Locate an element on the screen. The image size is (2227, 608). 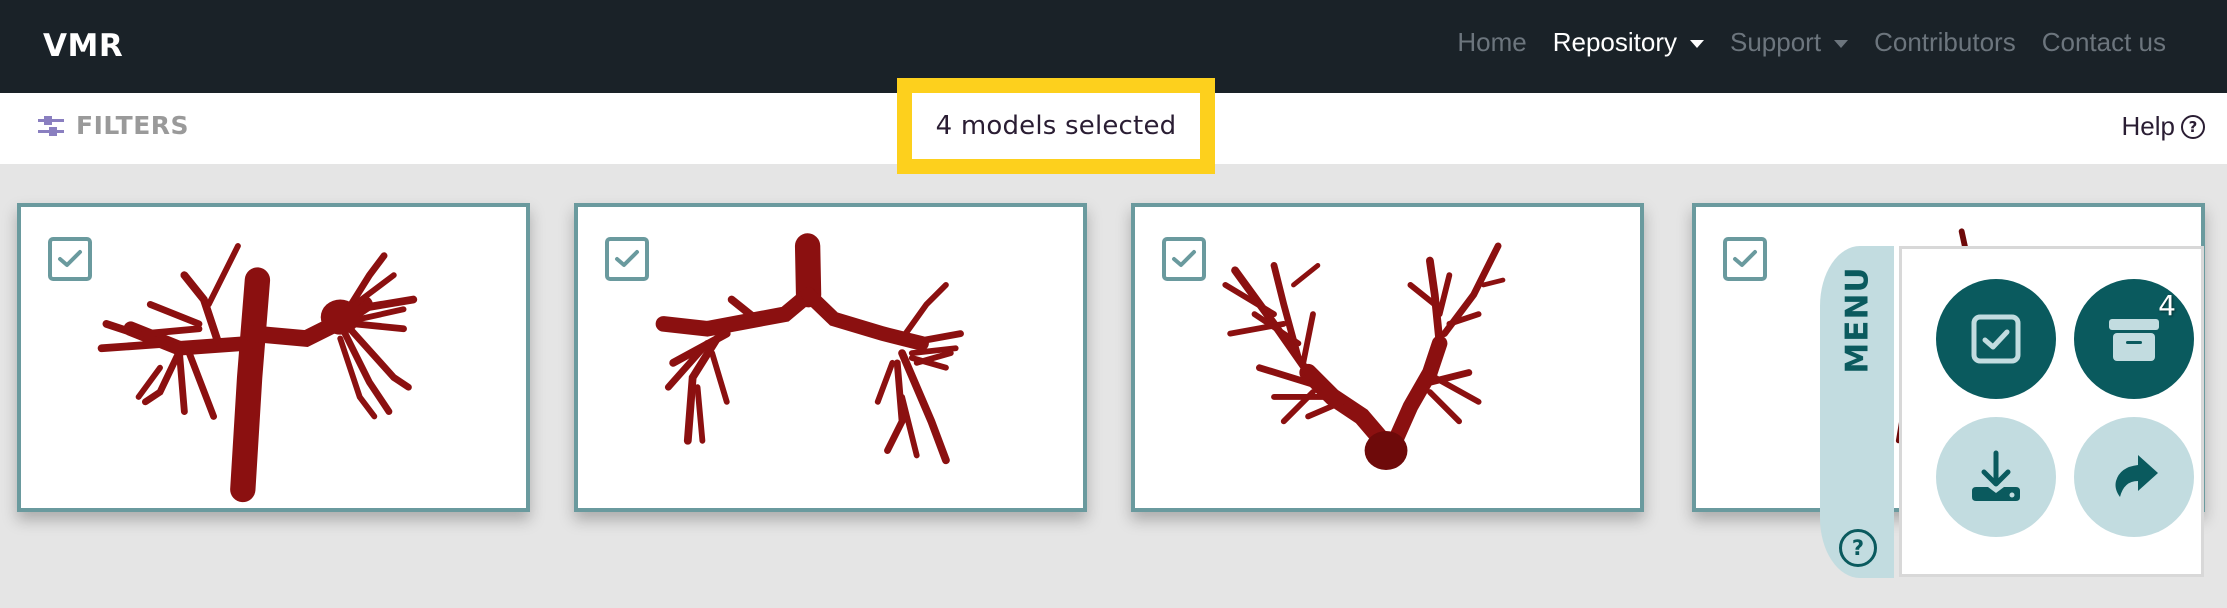
download-button is located at coordinates (1996, 477).